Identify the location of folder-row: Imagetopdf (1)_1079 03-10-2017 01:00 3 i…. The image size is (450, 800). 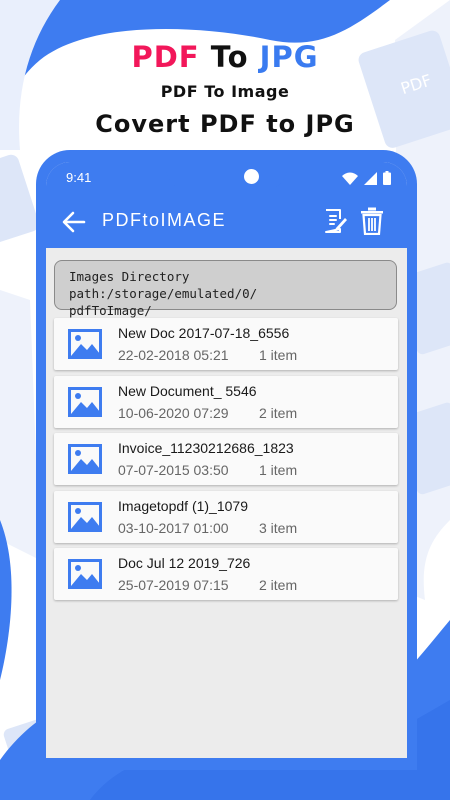
(226, 516).